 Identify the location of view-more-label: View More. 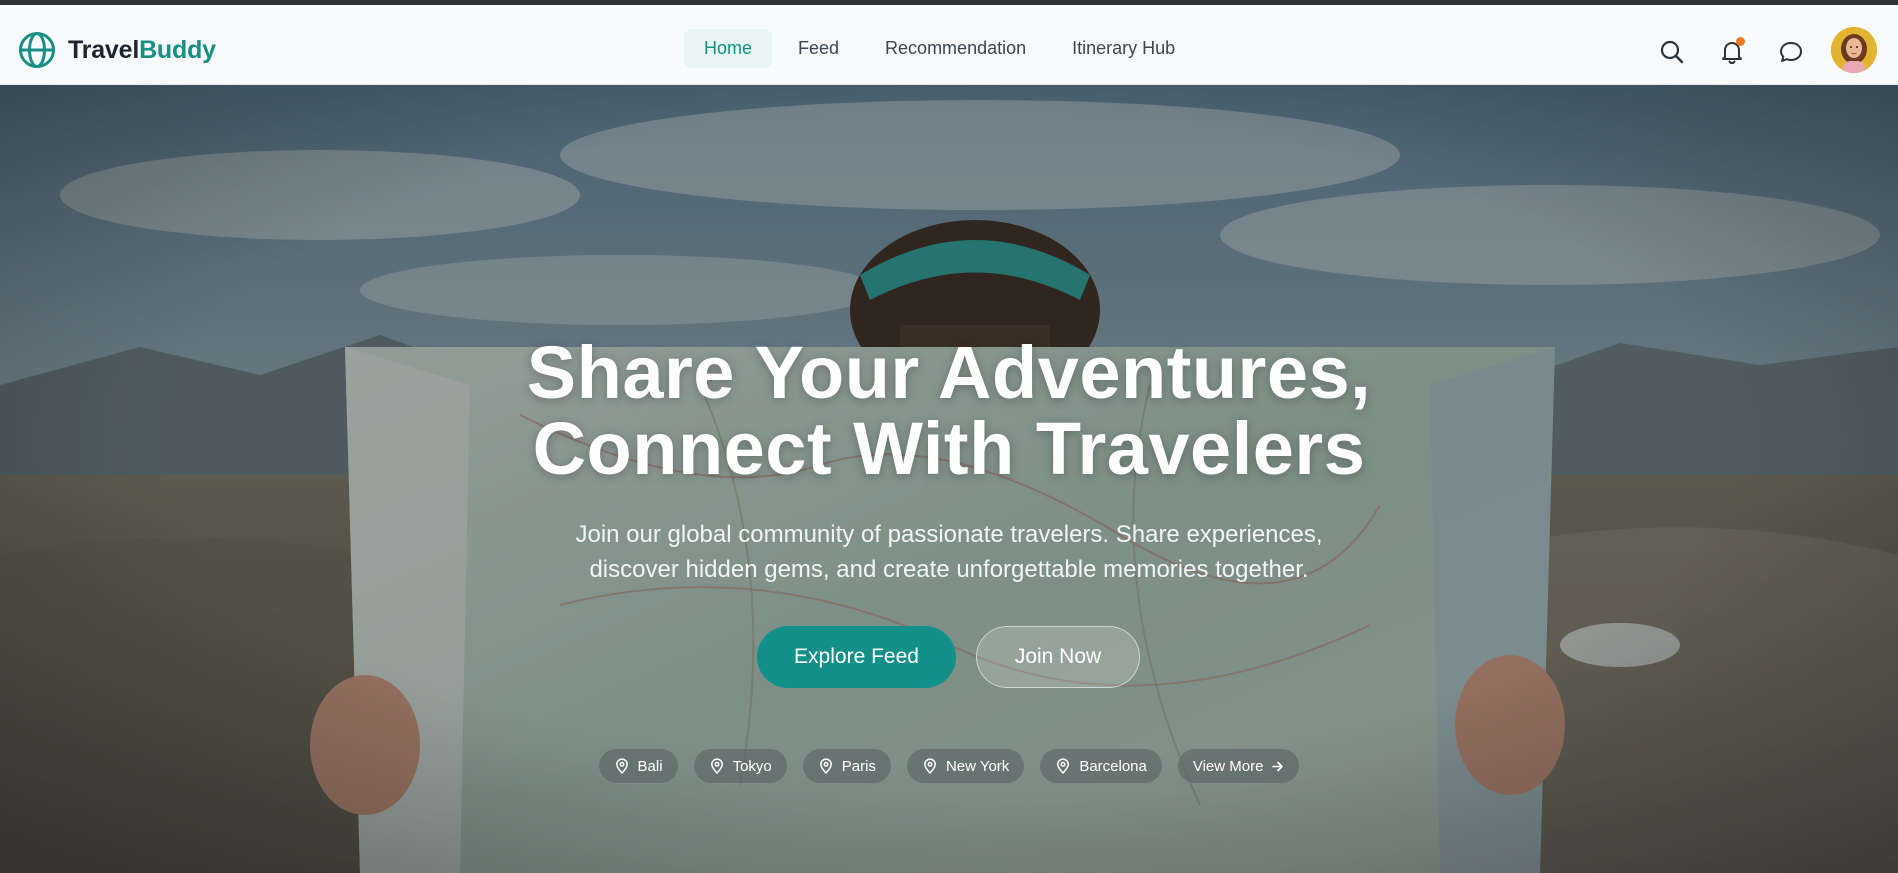
(1228, 766).